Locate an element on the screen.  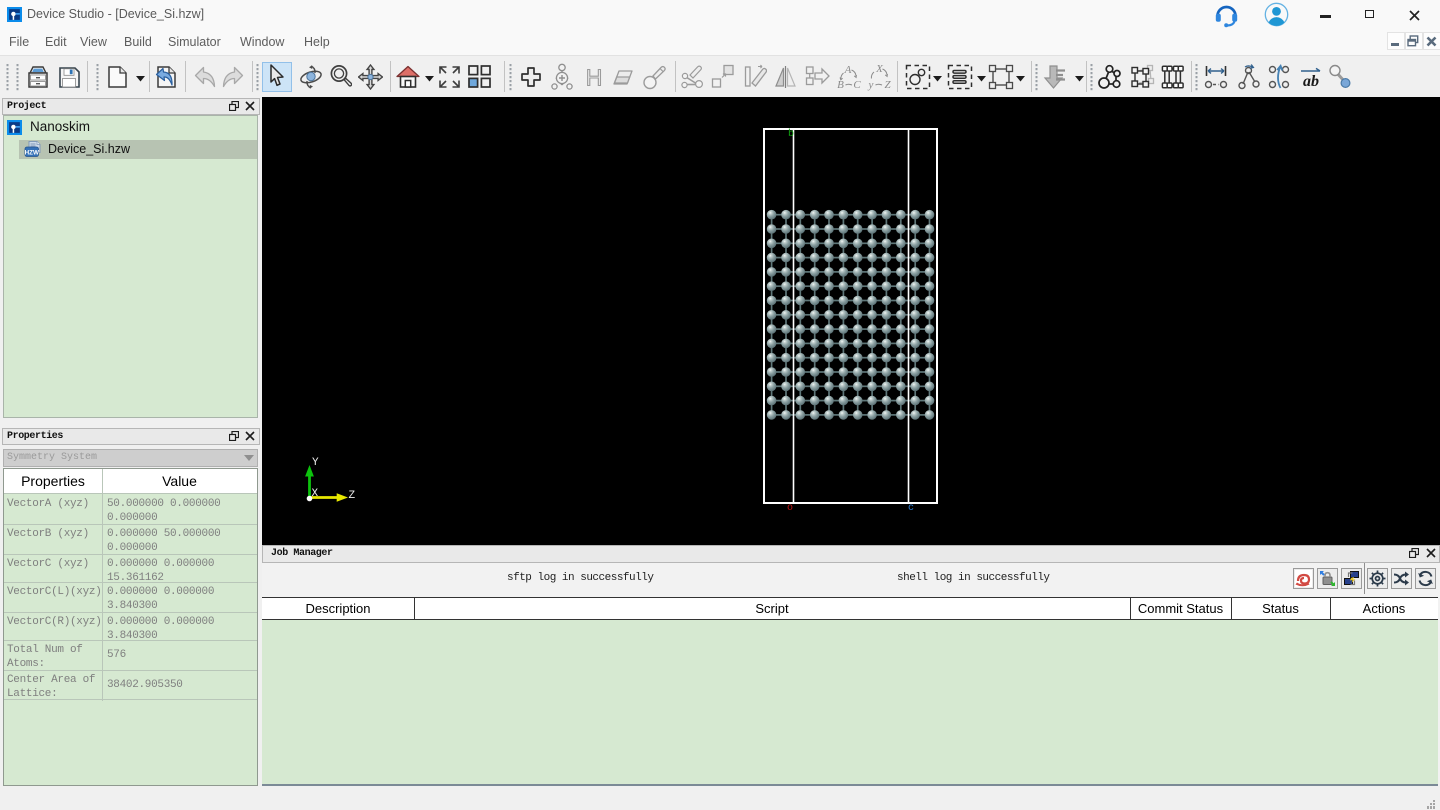
svg-text: o is located at coordinates (790, 508).